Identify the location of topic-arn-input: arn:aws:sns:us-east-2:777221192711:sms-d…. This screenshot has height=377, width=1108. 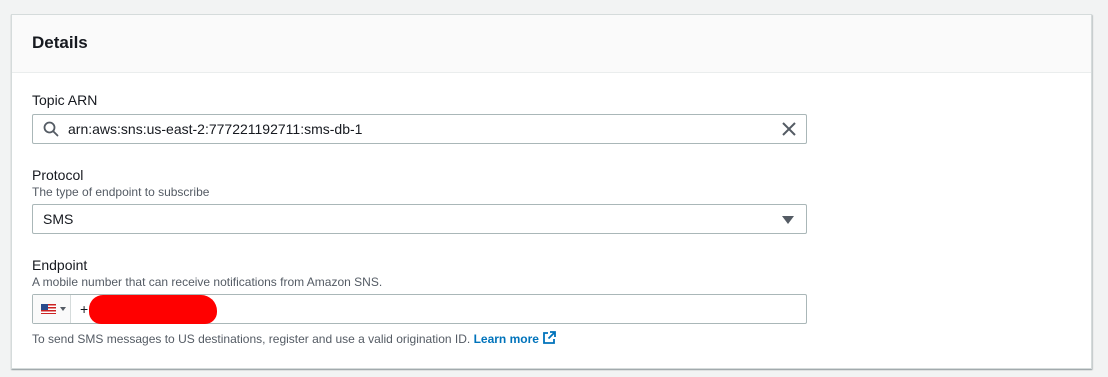
(419, 129).